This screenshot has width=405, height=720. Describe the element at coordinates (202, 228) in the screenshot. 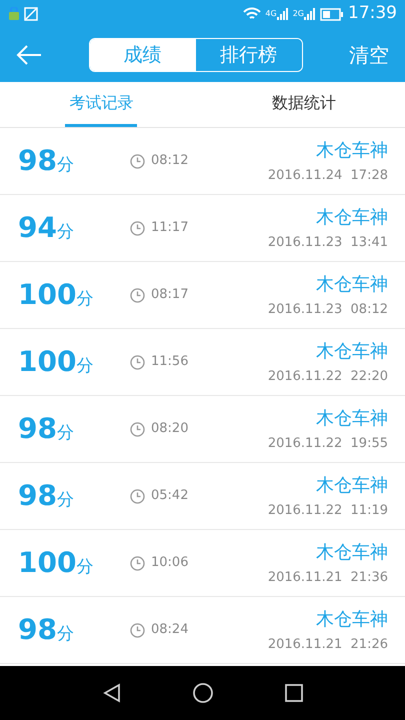

I see `record-row: 94分 11:17 木仓车神 2016.11.23 13:41` at that location.